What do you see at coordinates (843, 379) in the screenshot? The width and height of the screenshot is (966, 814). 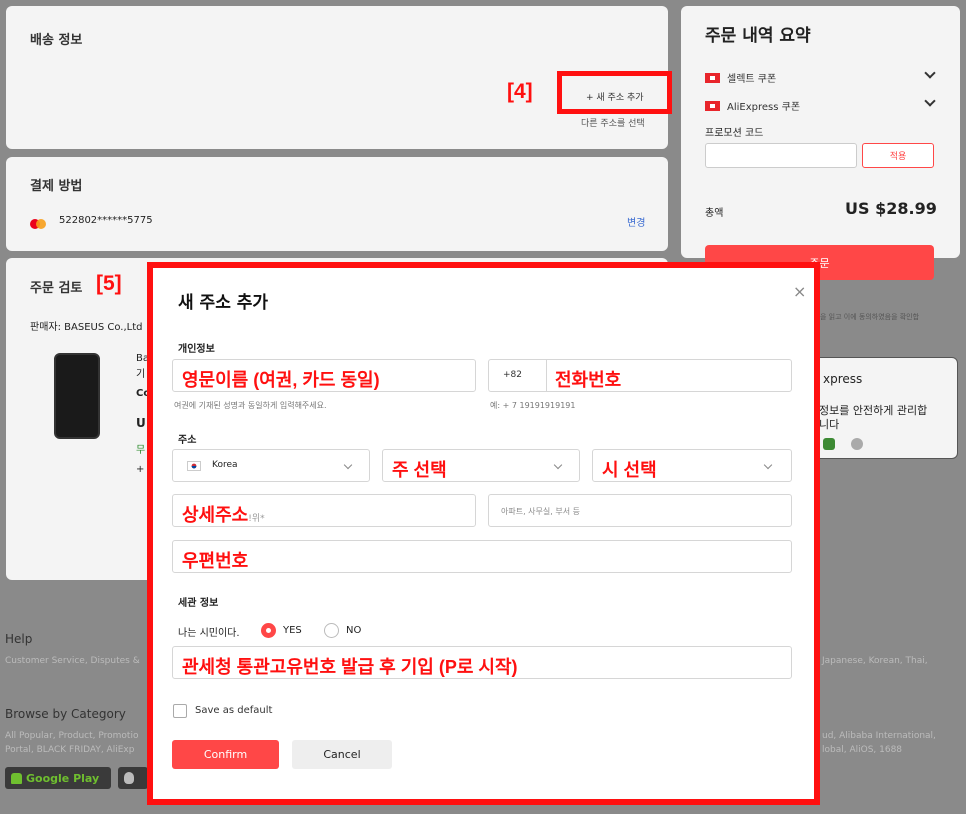 I see `aliexpress-brand-partial: xpress` at bounding box center [843, 379].